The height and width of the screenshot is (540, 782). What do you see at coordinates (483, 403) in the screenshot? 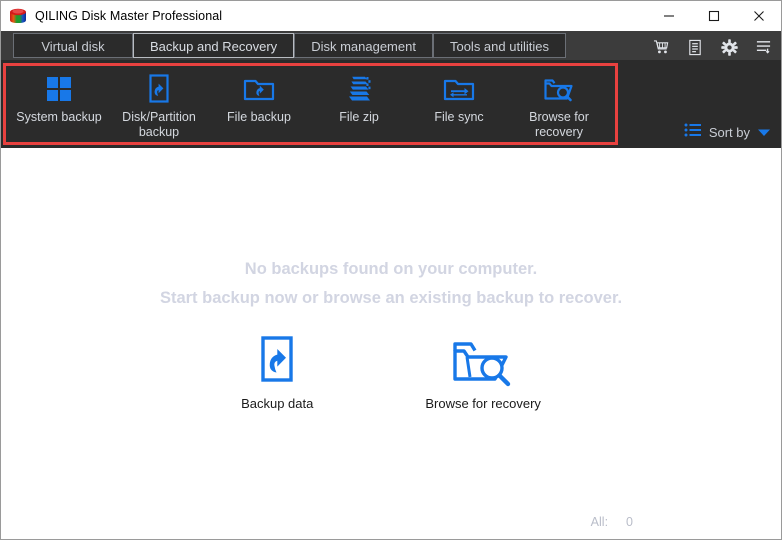
I see `action-label: Browse for recovery` at bounding box center [483, 403].